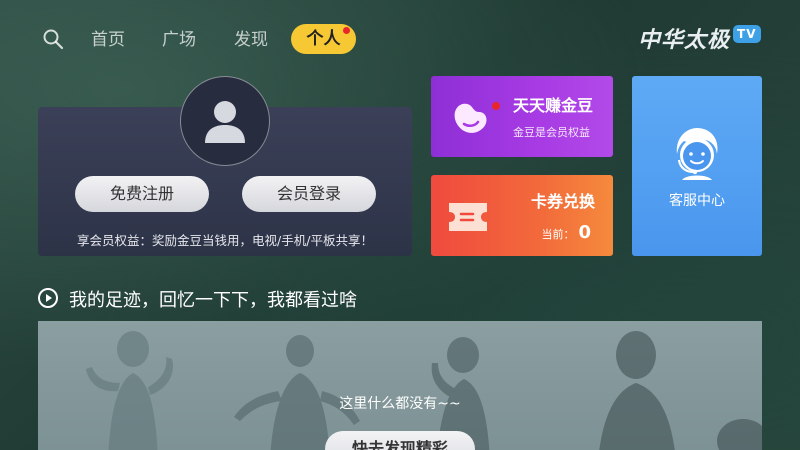  I want to click on gold-notification-dot, so click(496, 106).